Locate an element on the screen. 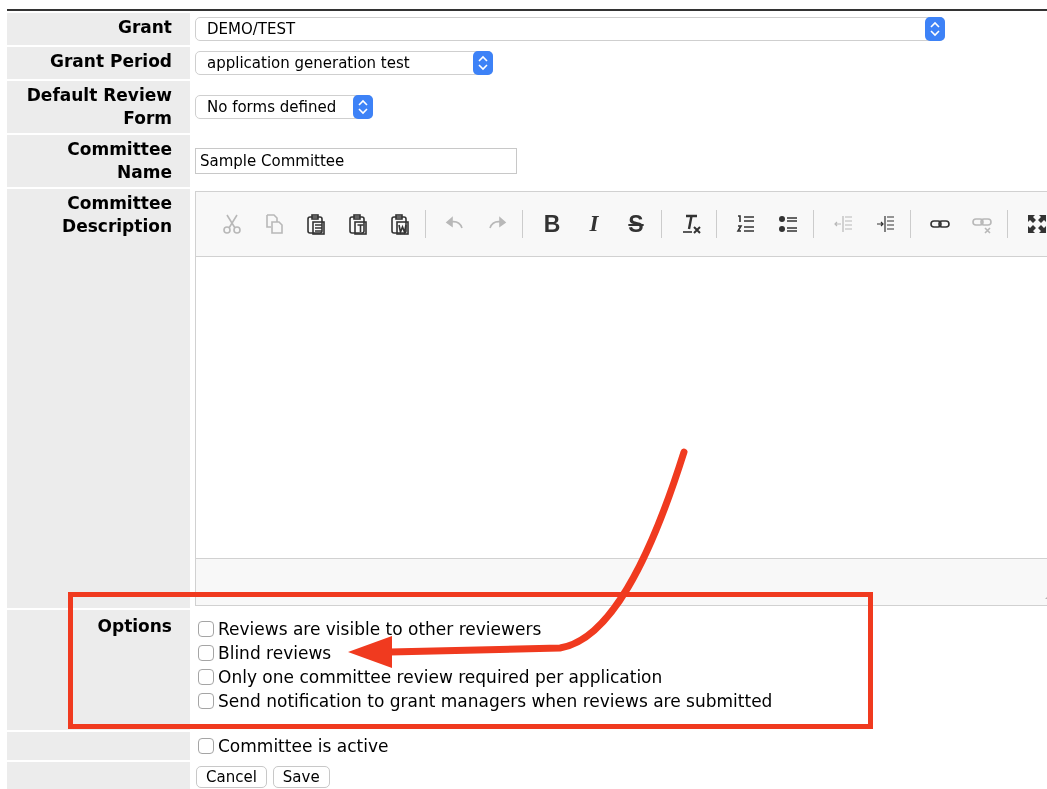 The height and width of the screenshot is (789, 1047). save-button: Save is located at coordinates (301, 777).